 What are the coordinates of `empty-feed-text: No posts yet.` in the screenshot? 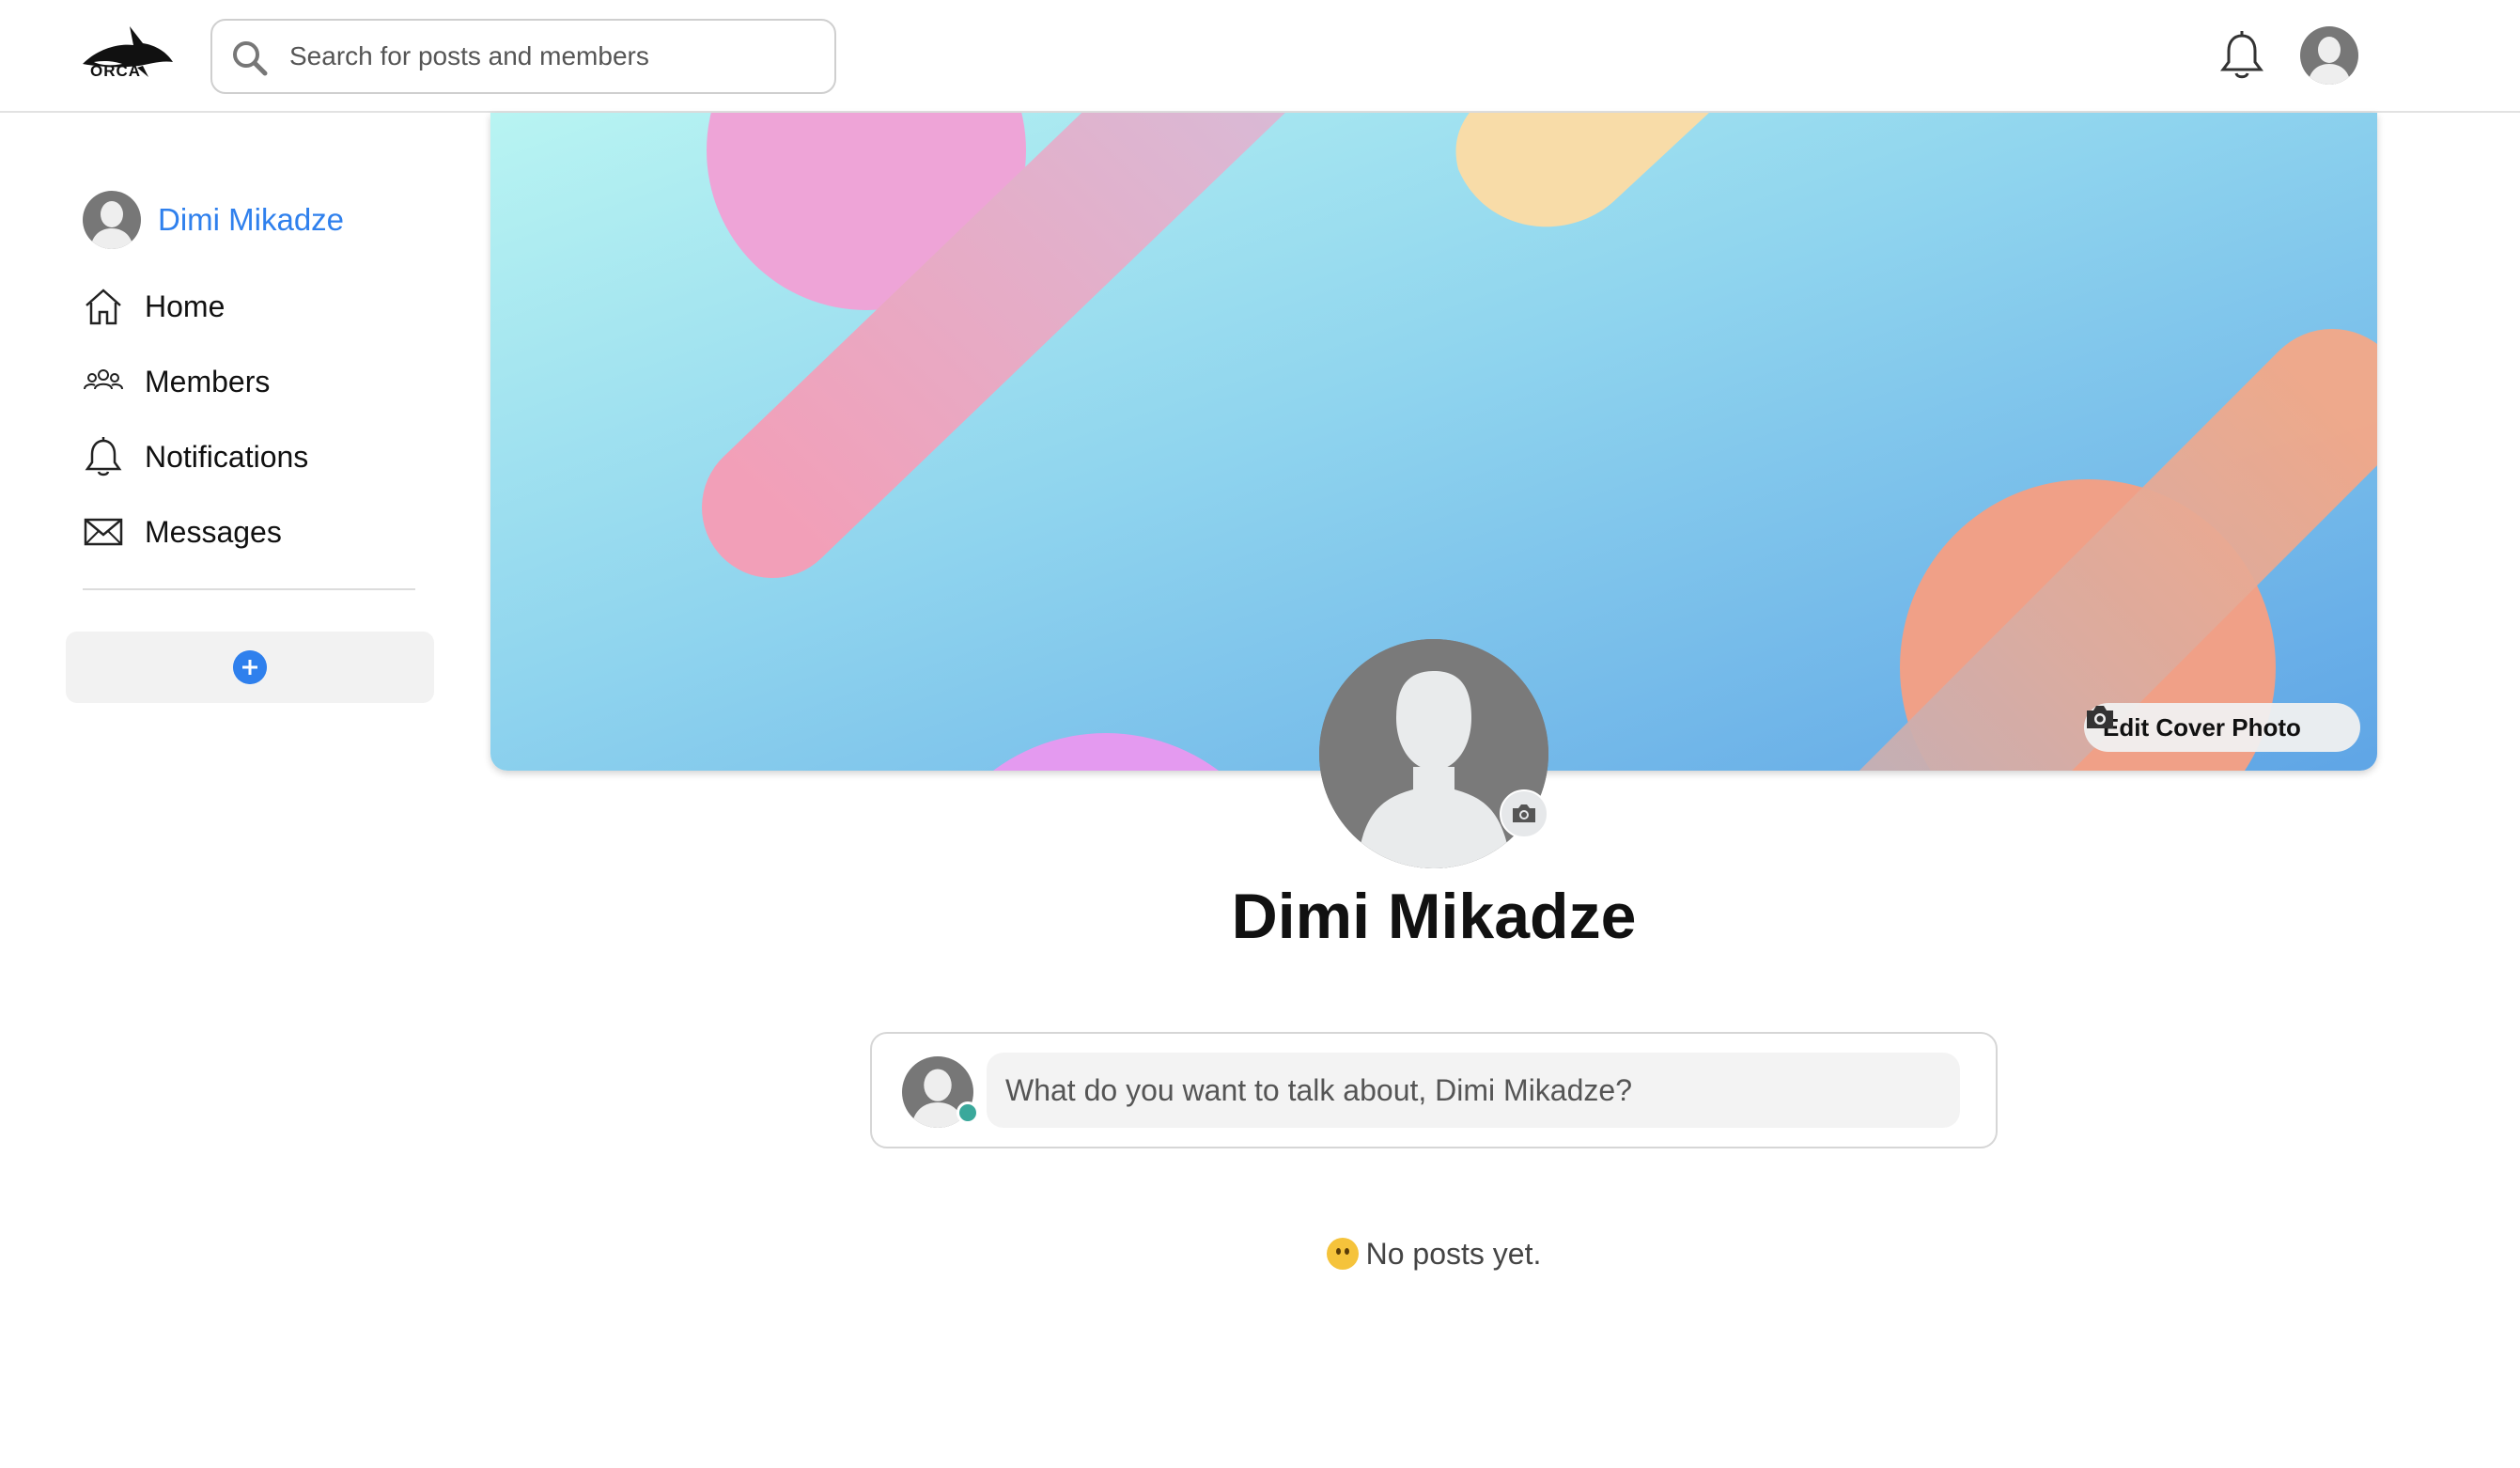 It's located at (1453, 1254).